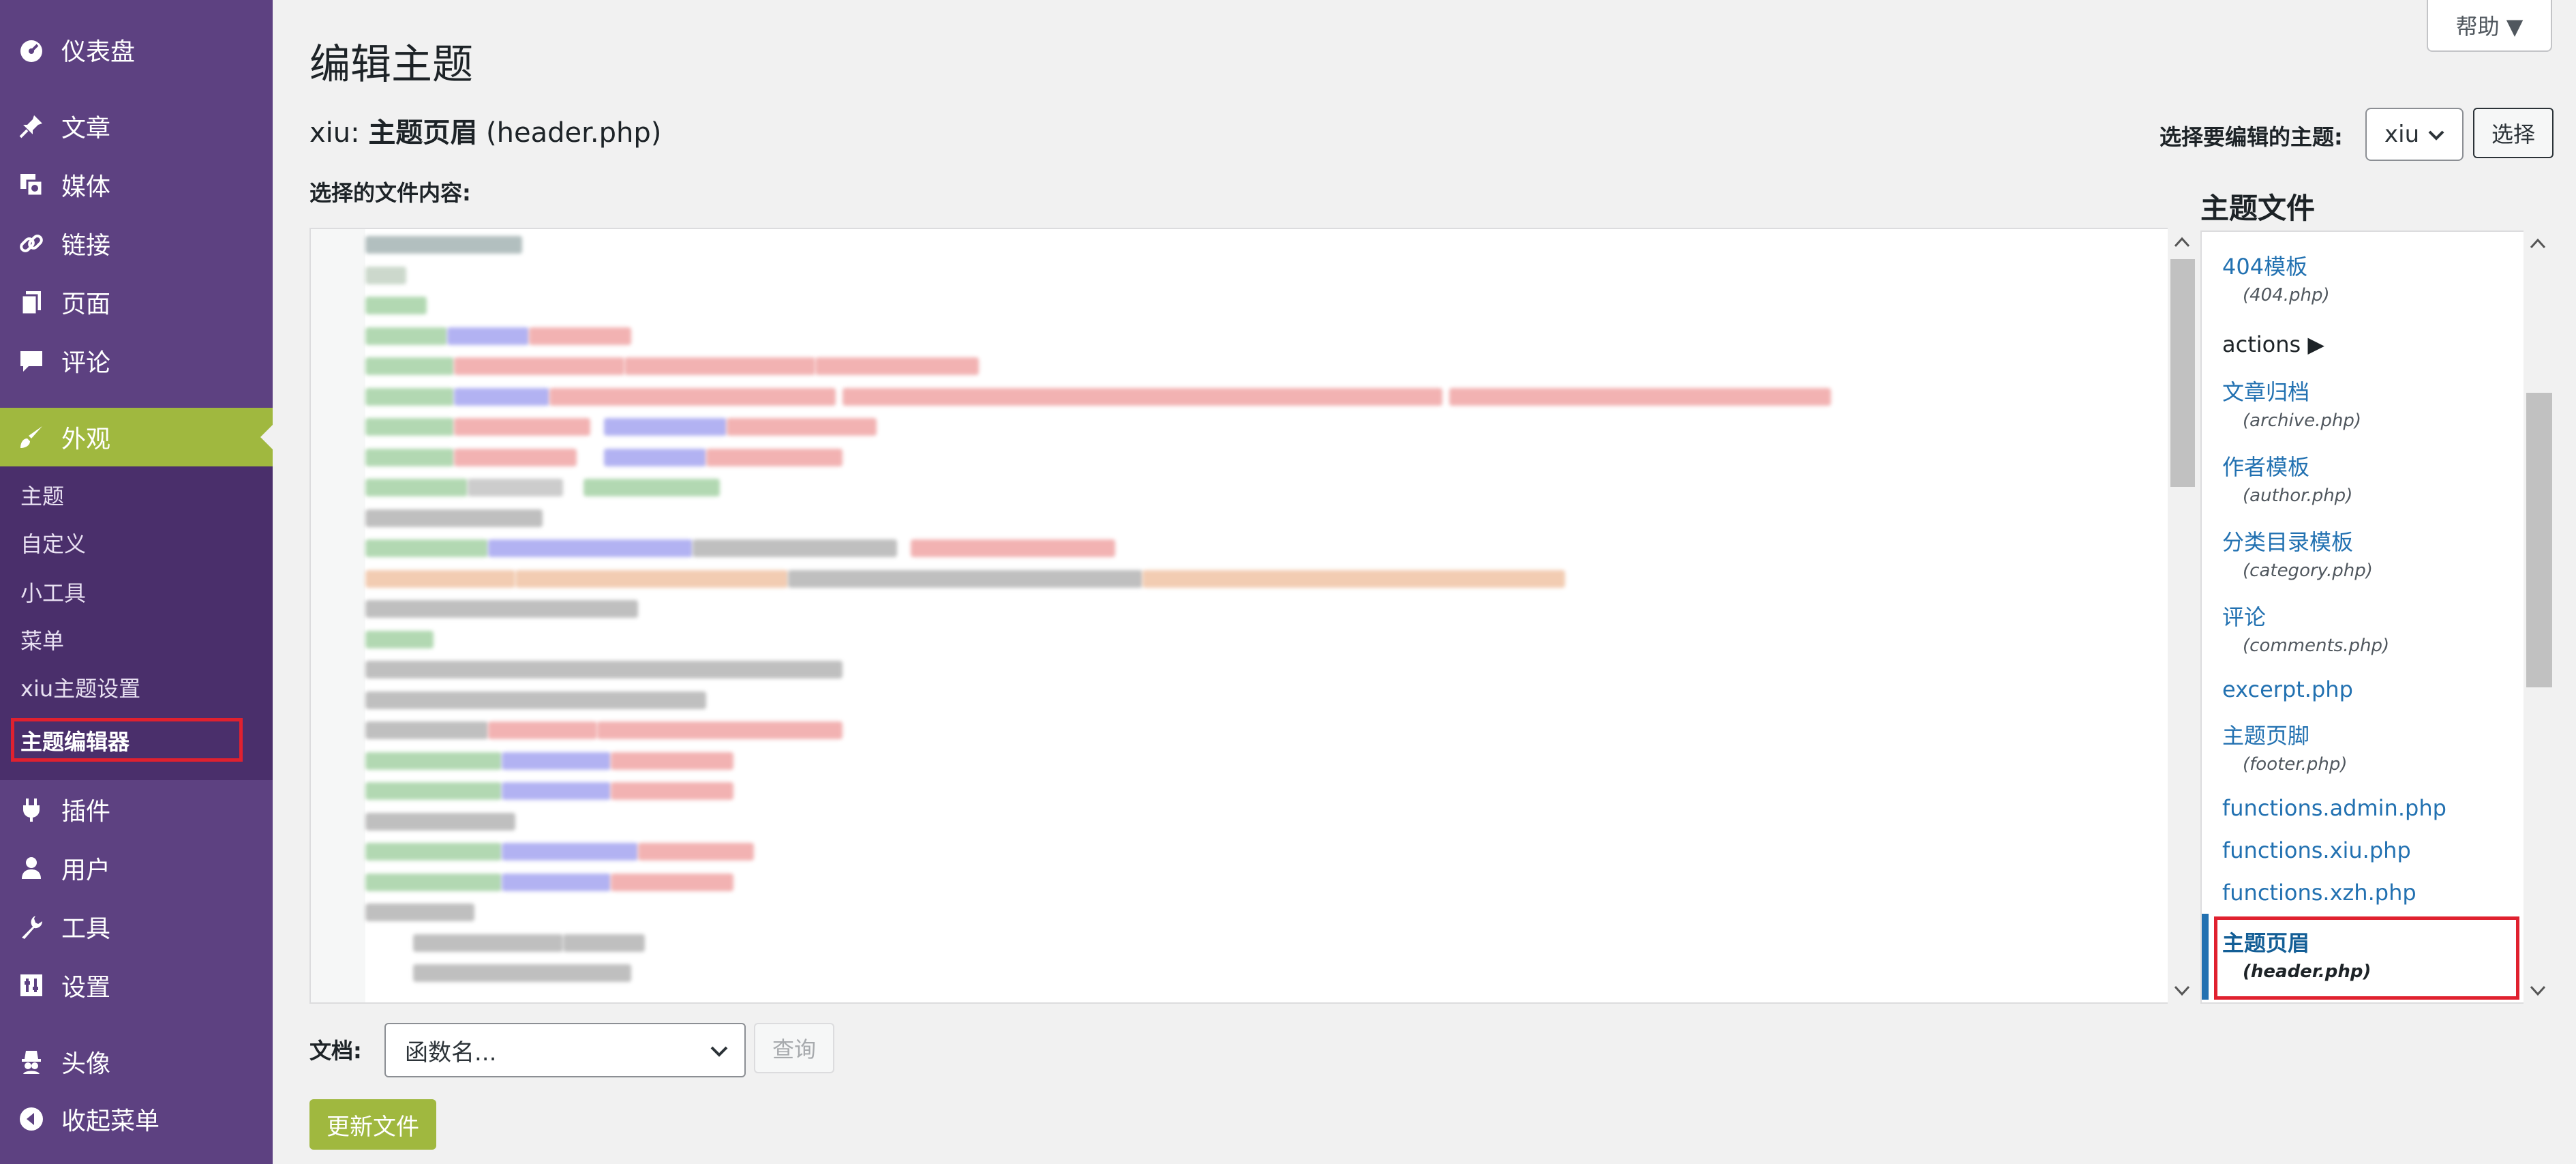 The image size is (2576, 1164). I want to click on wrench-icon, so click(31, 927).